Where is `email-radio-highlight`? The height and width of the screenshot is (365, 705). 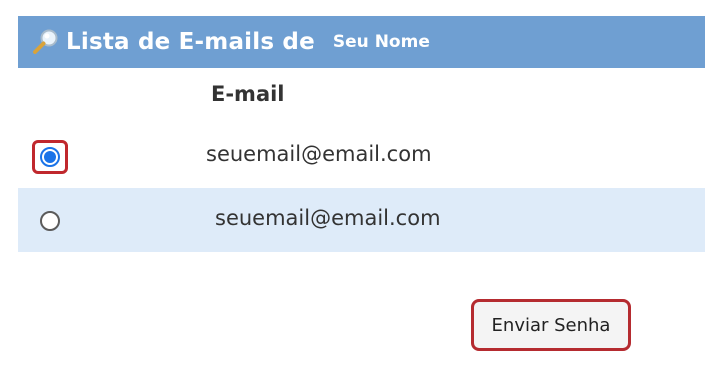
email-radio-highlight is located at coordinates (50, 157).